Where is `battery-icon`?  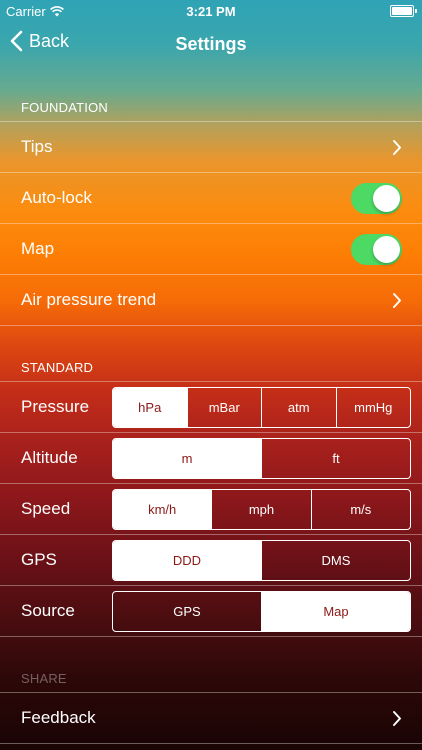
battery-icon is located at coordinates (403, 11).